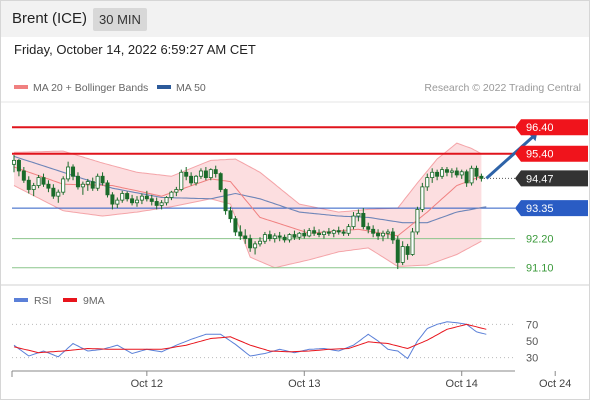  What do you see at coordinates (70, 300) in the screenshot?
I see `rsi-ma-legend-swatch` at bounding box center [70, 300].